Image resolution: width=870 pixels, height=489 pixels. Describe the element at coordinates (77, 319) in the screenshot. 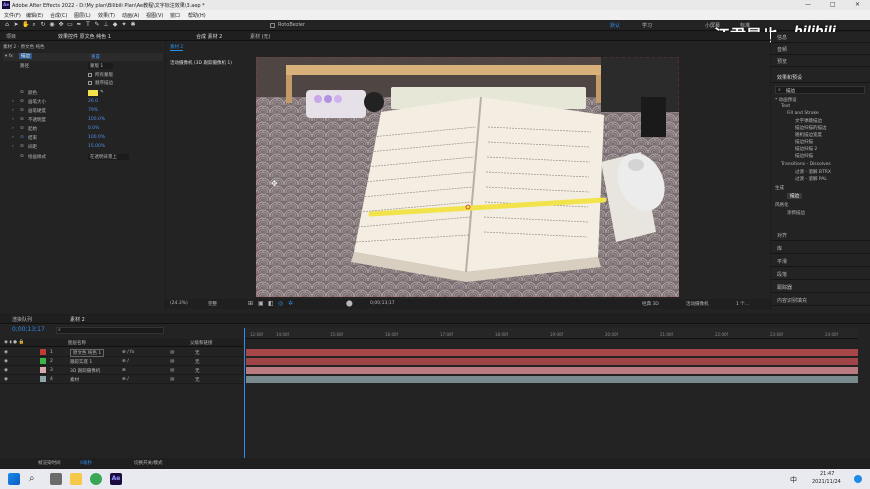

I see `tab-comp-timeline: 素材 2` at that location.